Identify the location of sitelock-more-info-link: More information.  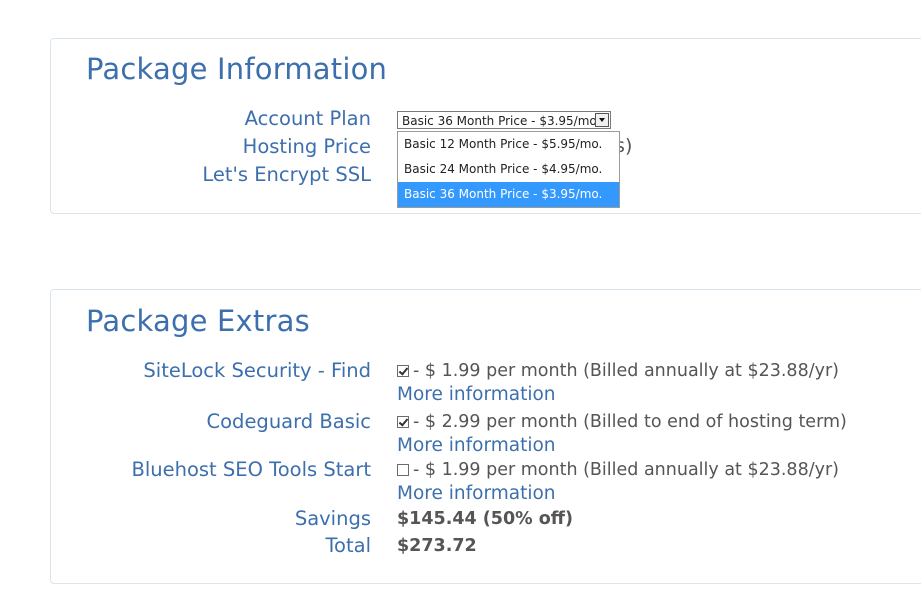
(476, 395).